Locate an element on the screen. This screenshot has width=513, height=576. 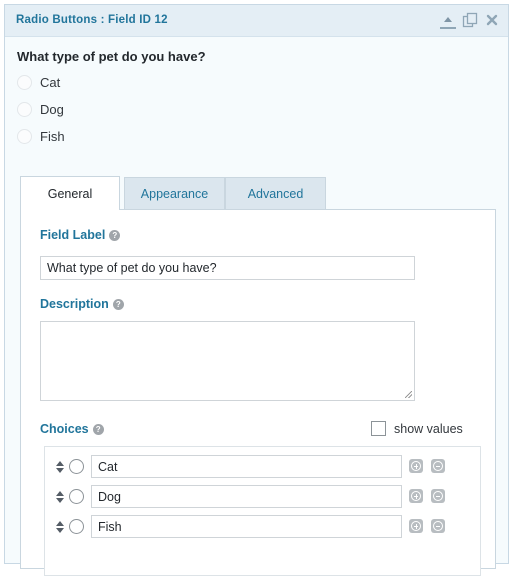
preview-option-fish: Fish is located at coordinates (41, 136).